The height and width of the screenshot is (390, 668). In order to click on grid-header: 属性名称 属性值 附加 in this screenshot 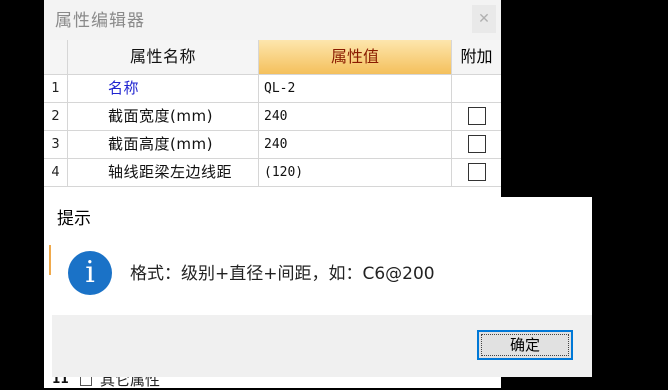, I will do `click(272, 57)`.